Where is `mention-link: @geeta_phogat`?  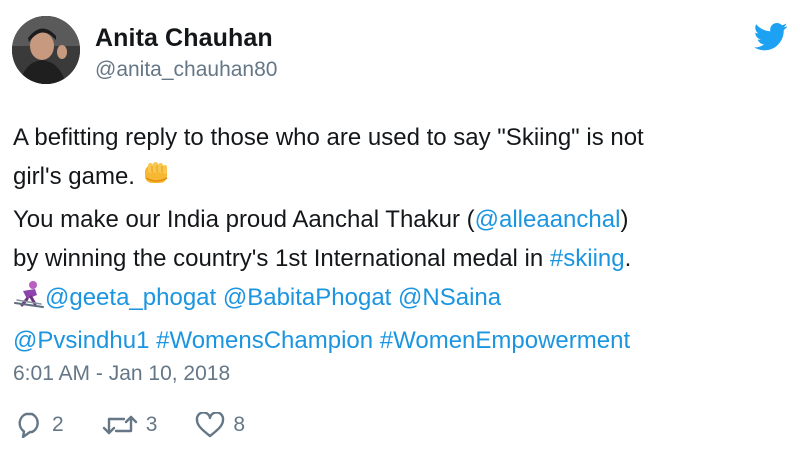
mention-link: @geeta_phogat is located at coordinates (130, 297).